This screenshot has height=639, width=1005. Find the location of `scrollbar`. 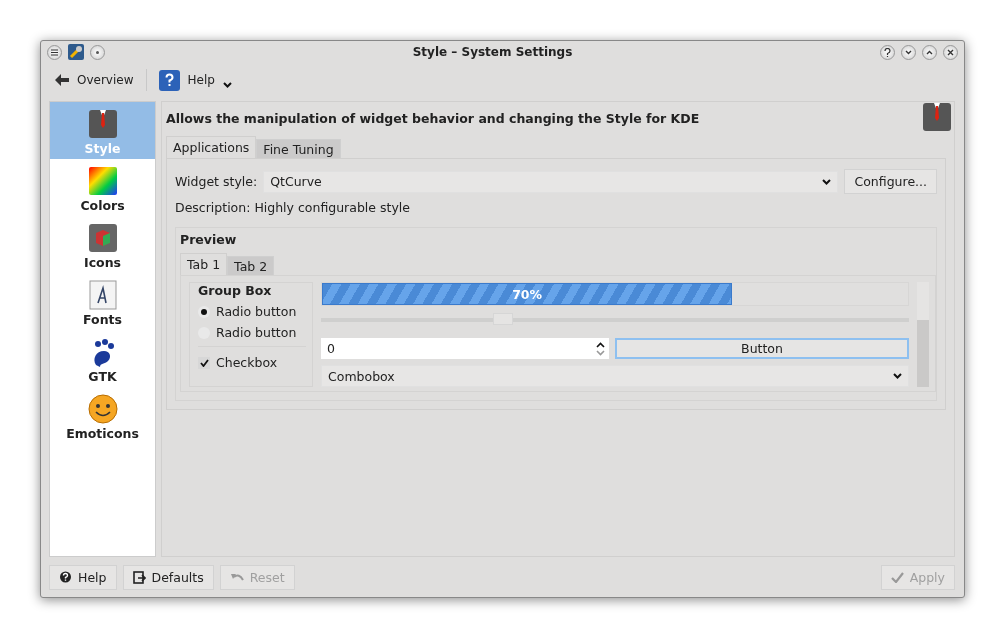

scrollbar is located at coordinates (923, 334).